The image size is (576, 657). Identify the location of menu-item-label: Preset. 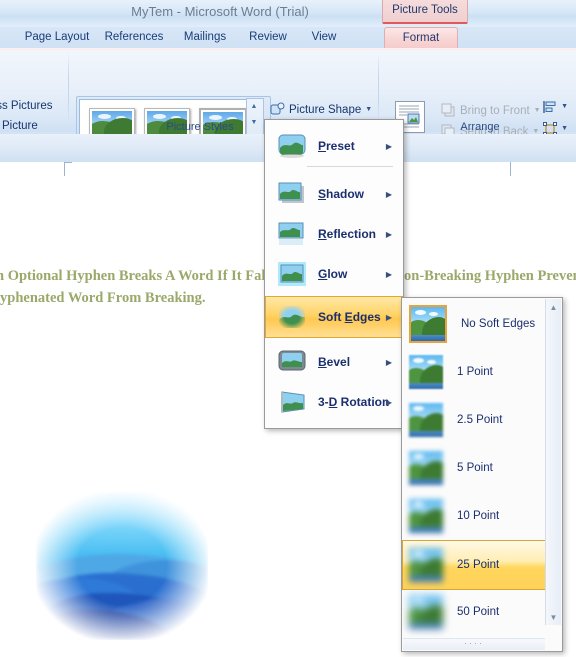
(336, 146).